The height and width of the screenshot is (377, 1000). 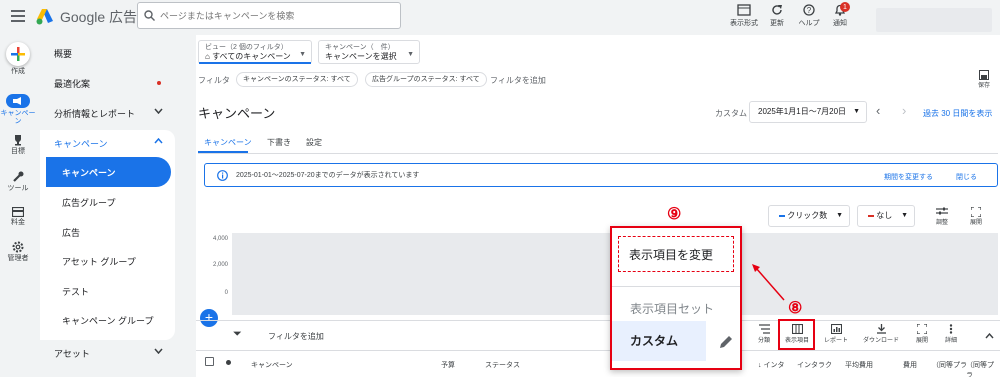 What do you see at coordinates (275, 15) in the screenshot?
I see `search-input` at bounding box center [275, 15].